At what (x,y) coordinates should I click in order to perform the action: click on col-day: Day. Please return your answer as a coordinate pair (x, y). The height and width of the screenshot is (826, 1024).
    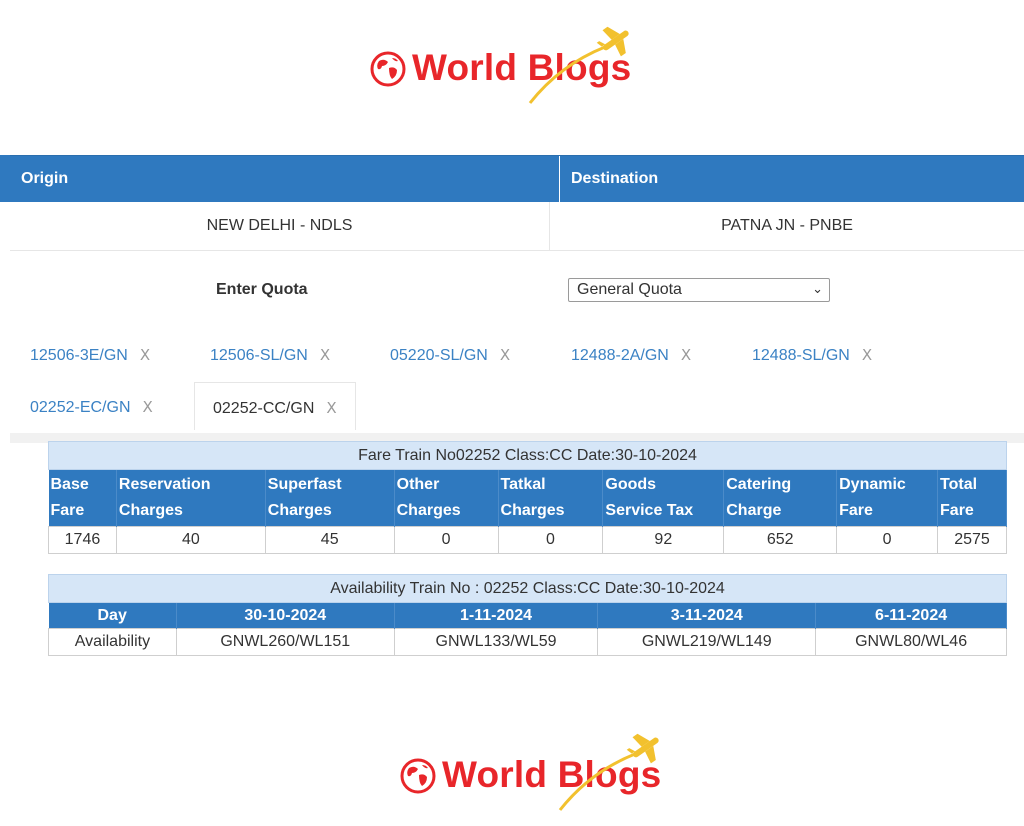
    Looking at the image, I should click on (112, 615).